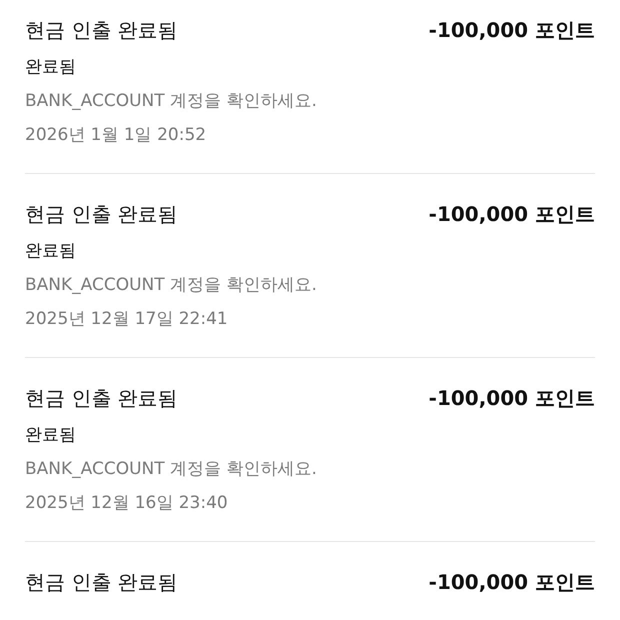 Image resolution: width=620 pixels, height=620 pixels. Describe the element at coordinates (127, 503) in the screenshot. I see `date-text: 2025년 12월 16일 23:40` at that location.